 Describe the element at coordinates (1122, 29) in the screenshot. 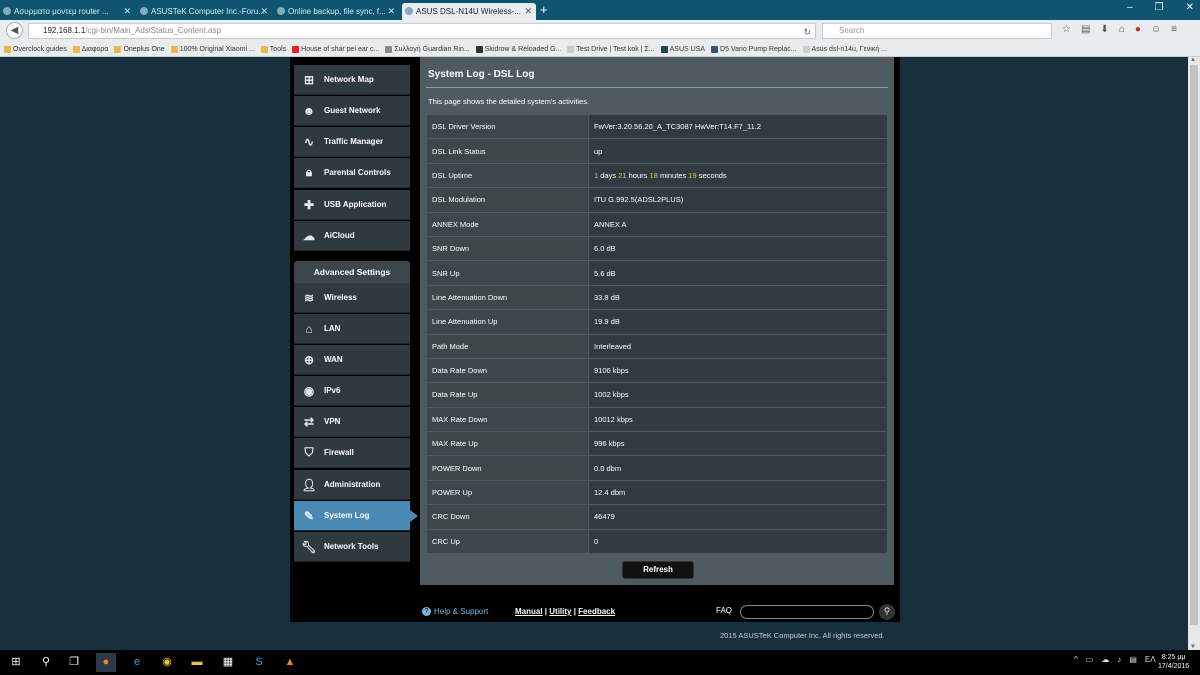

I see `home-icon: ⌂` at that location.